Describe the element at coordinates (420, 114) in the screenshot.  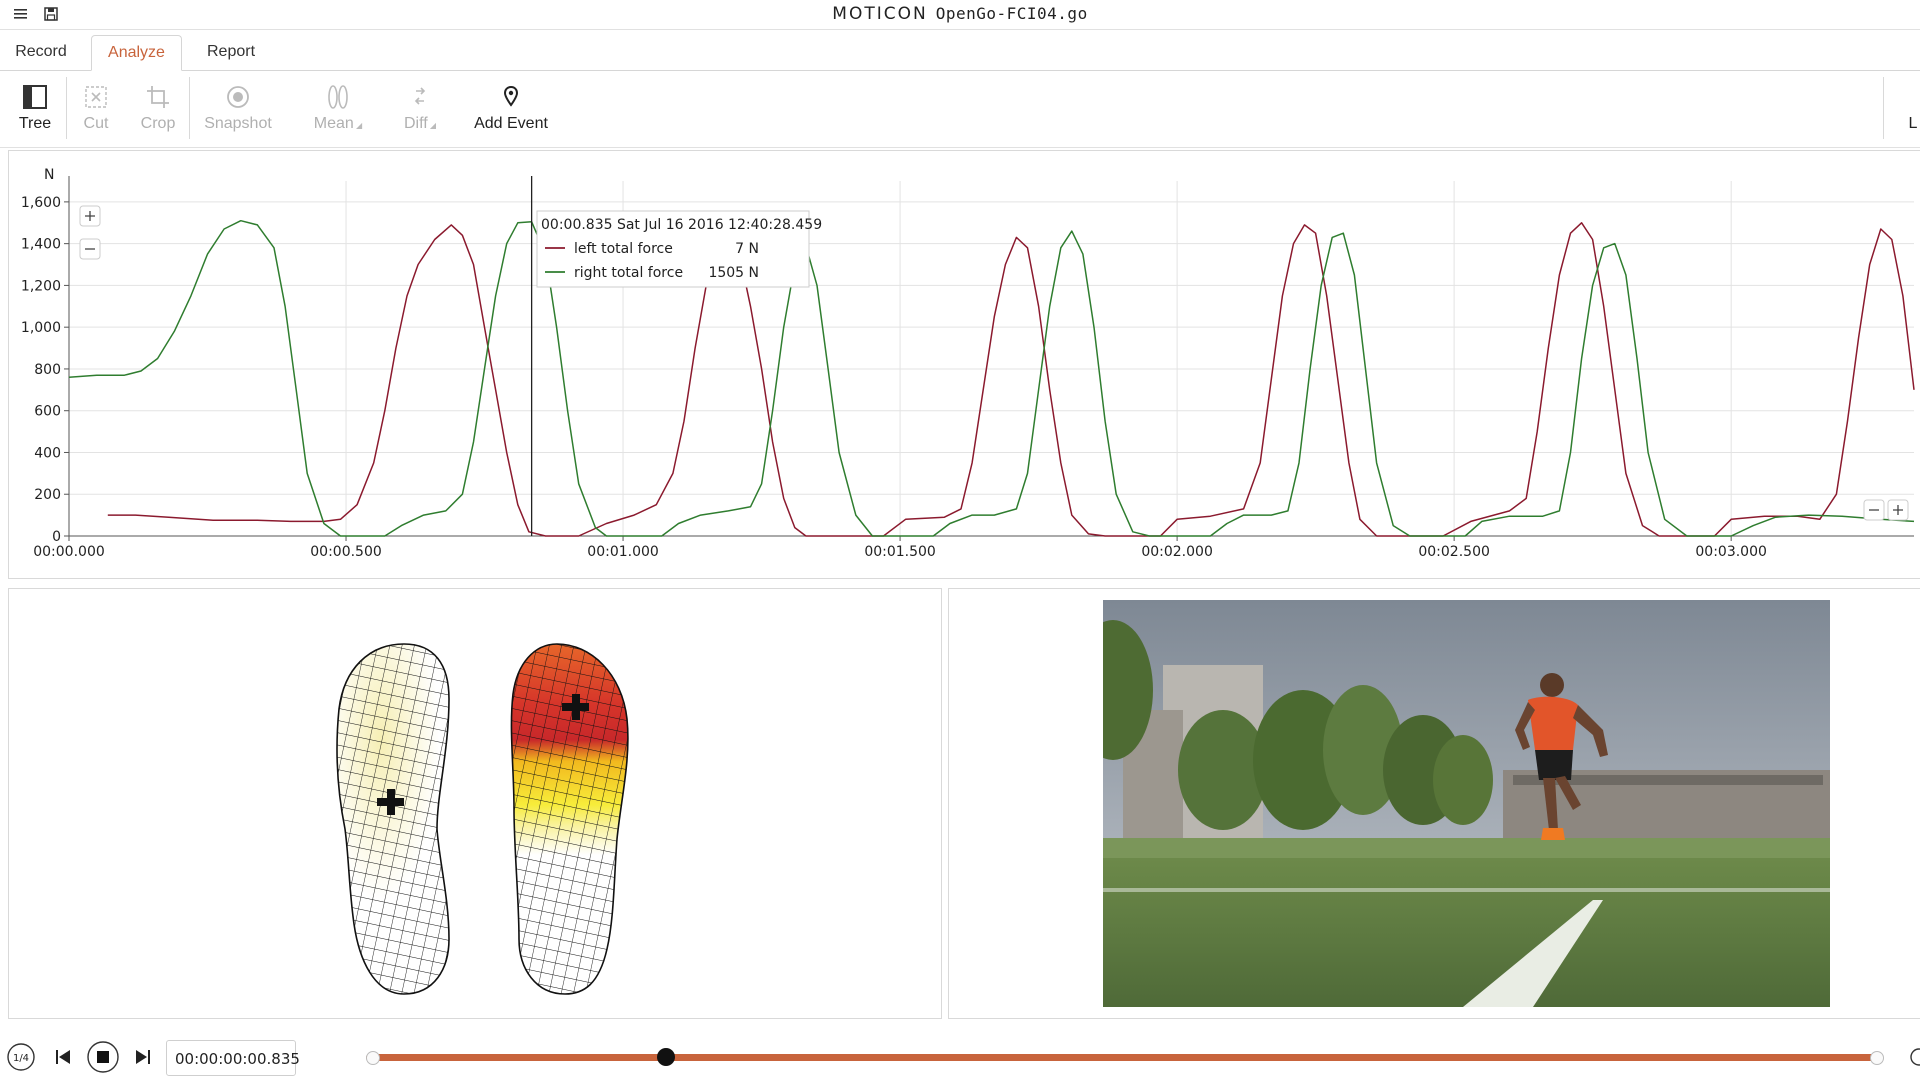
I see `diff-button: Diff ◢` at that location.